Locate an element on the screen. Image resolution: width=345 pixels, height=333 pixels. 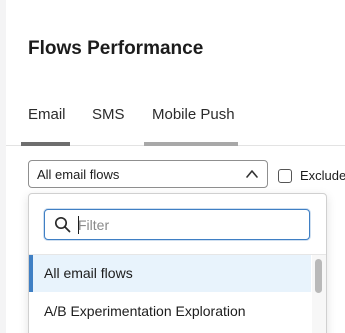
option-ab-experimentation-exploration: A/B Experimentation Exploration is located at coordinates (170, 311).